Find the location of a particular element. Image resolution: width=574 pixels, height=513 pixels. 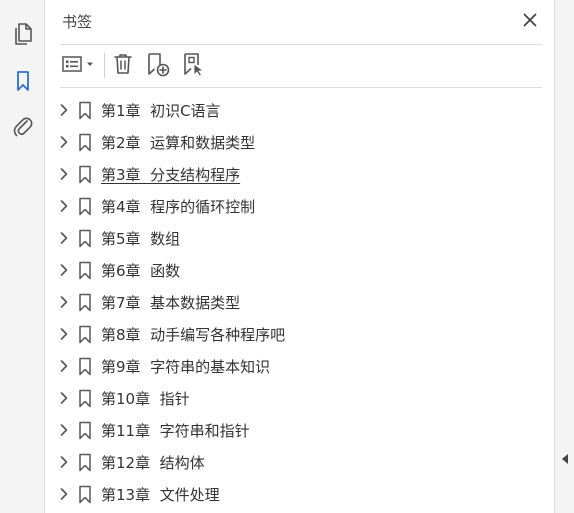

bookmark-label: 第5章 数组 is located at coordinates (140, 238).